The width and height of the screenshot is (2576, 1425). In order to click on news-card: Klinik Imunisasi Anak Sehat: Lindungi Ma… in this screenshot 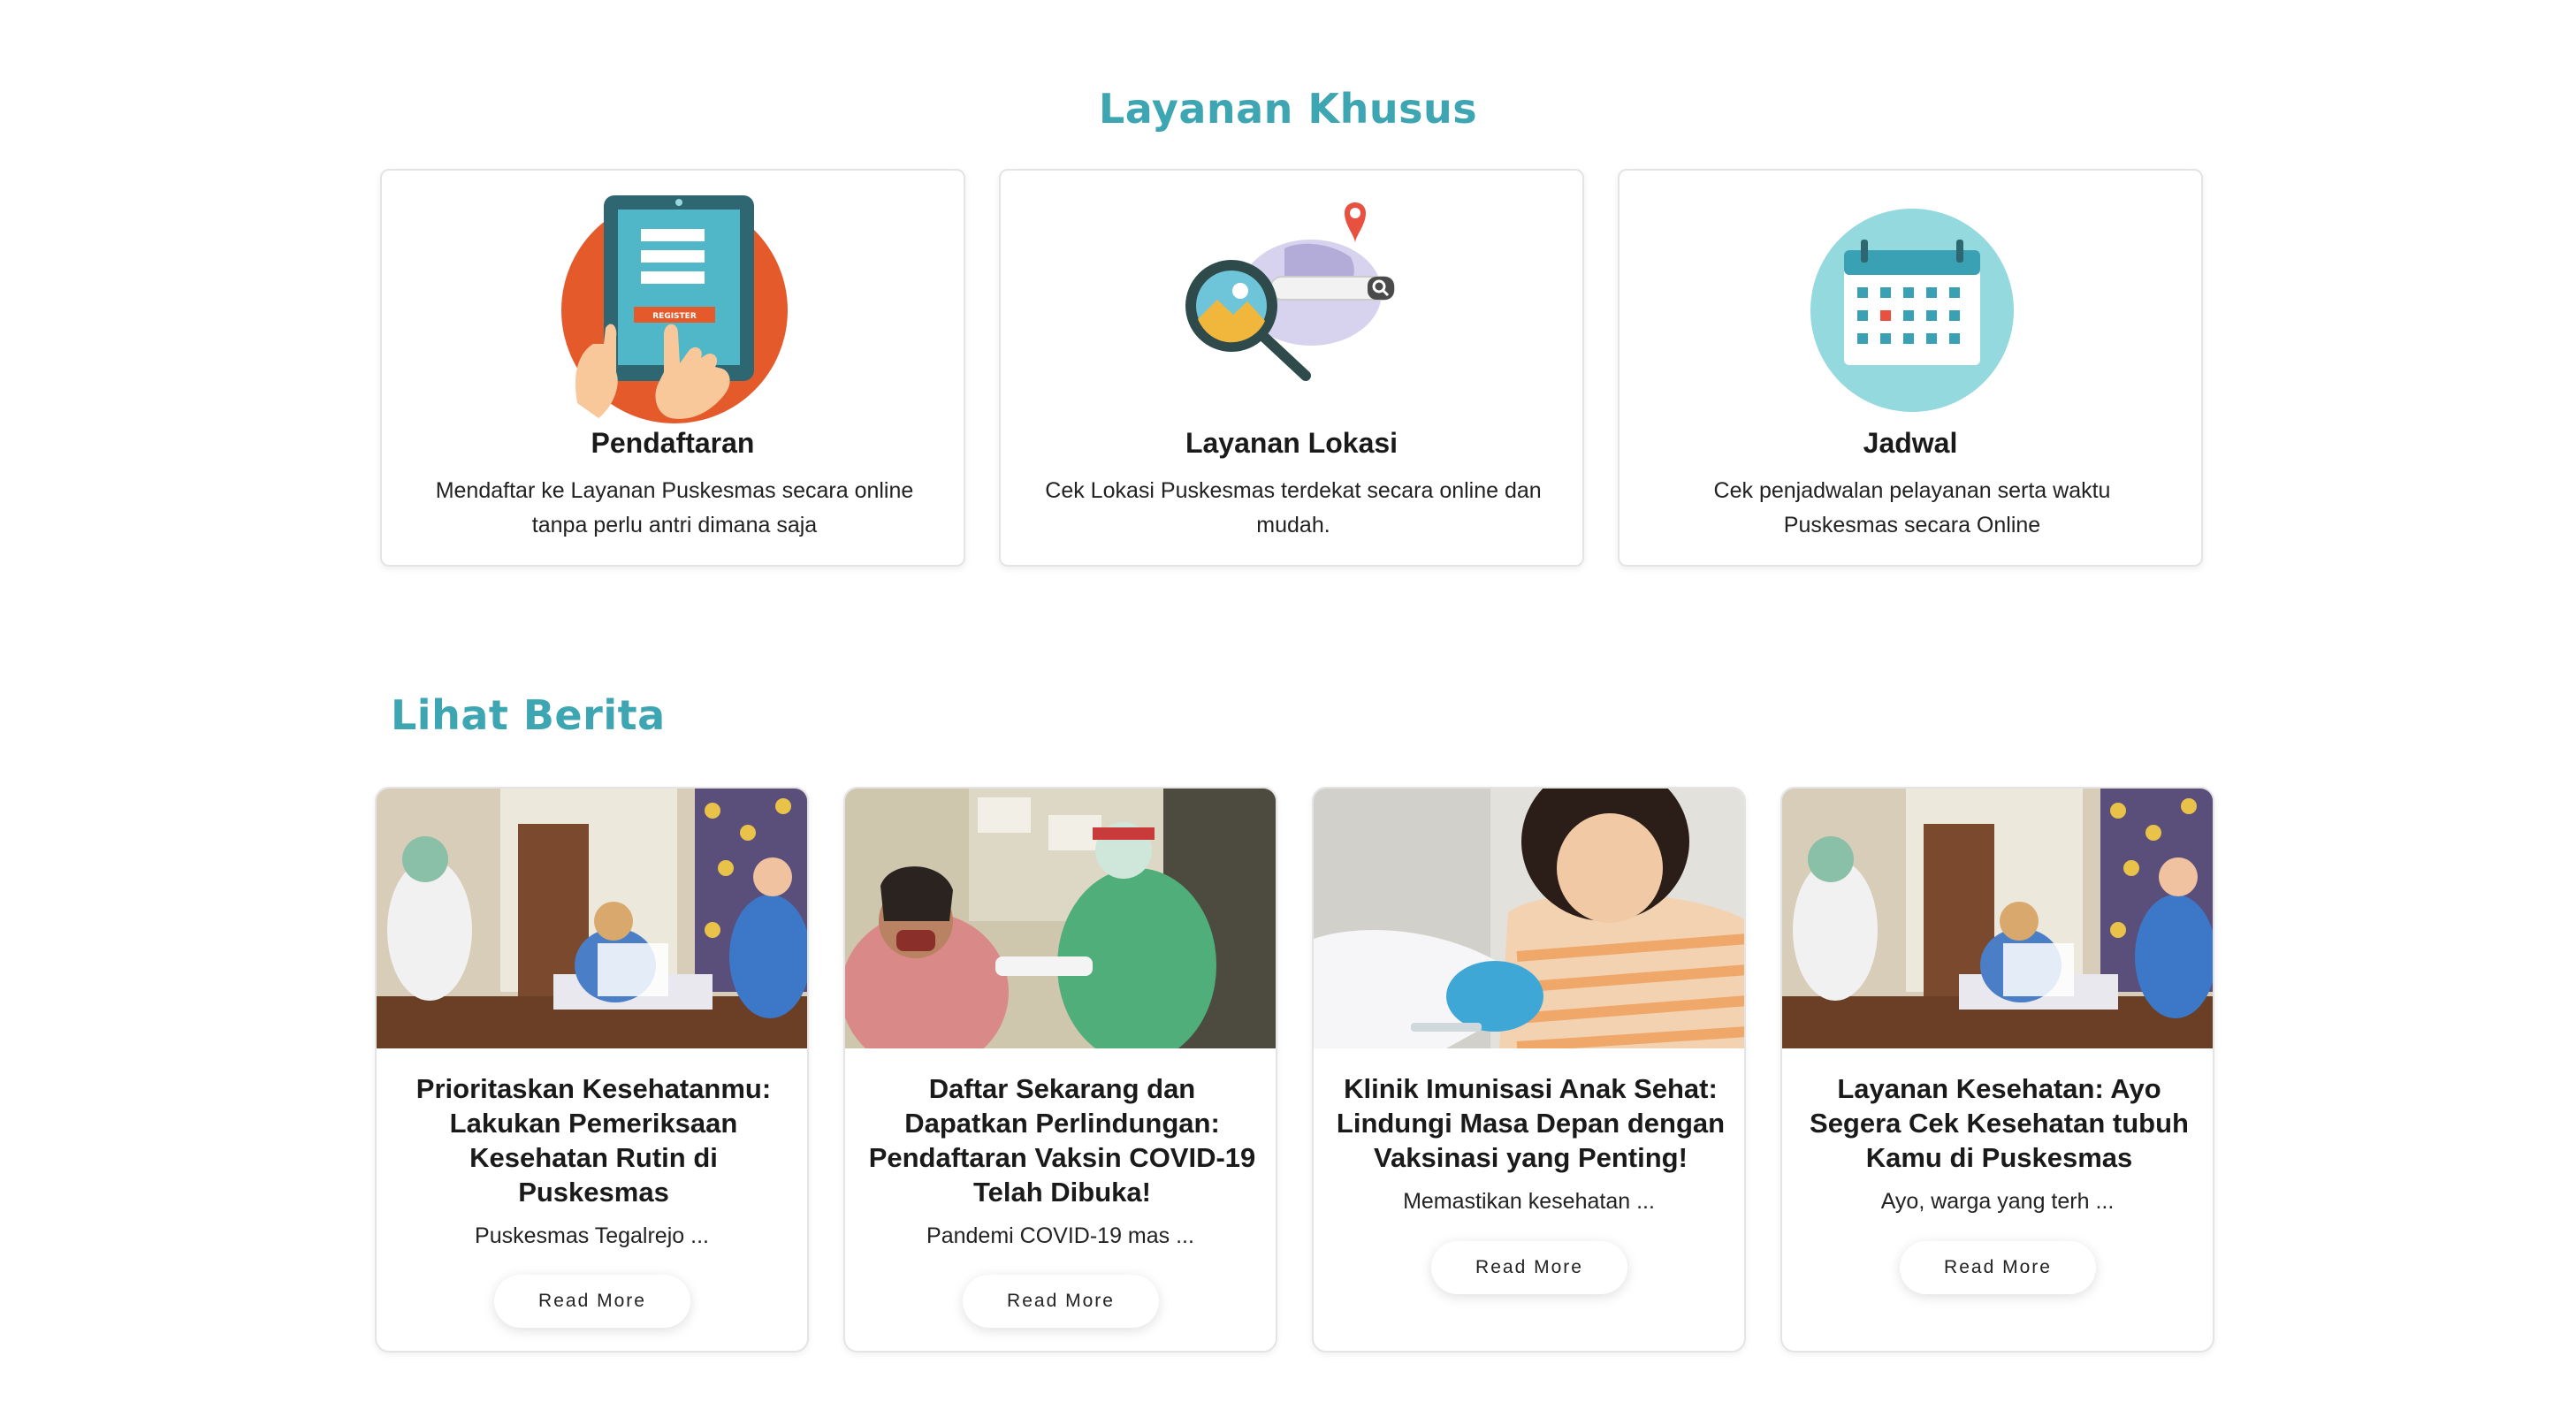, I will do `click(1529, 1070)`.